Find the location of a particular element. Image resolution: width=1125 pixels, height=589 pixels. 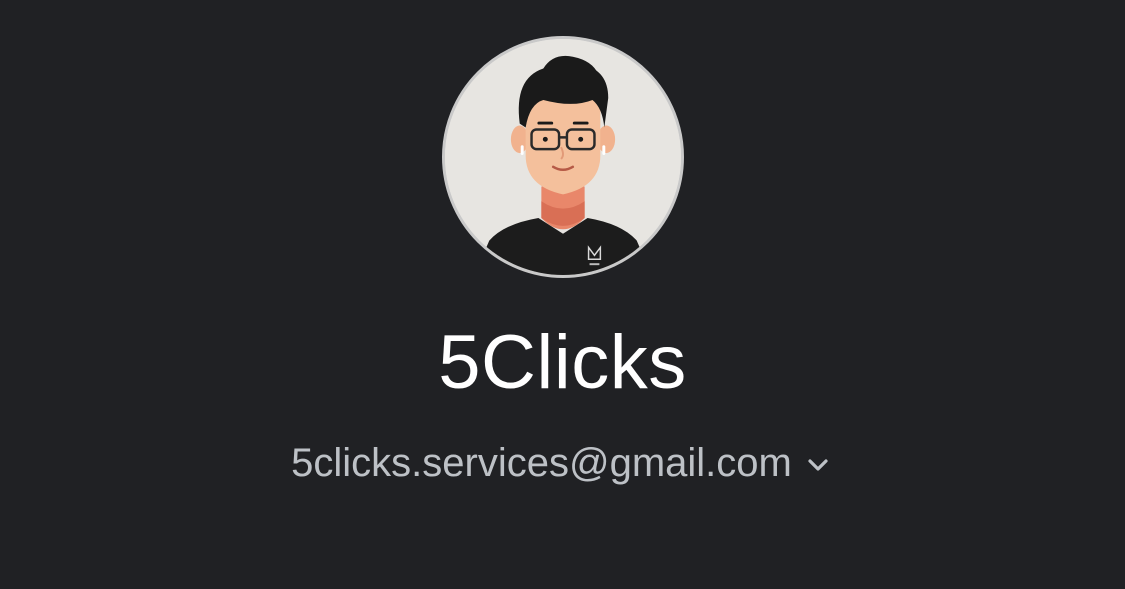

cartoon-avatar-icon is located at coordinates (563, 157).